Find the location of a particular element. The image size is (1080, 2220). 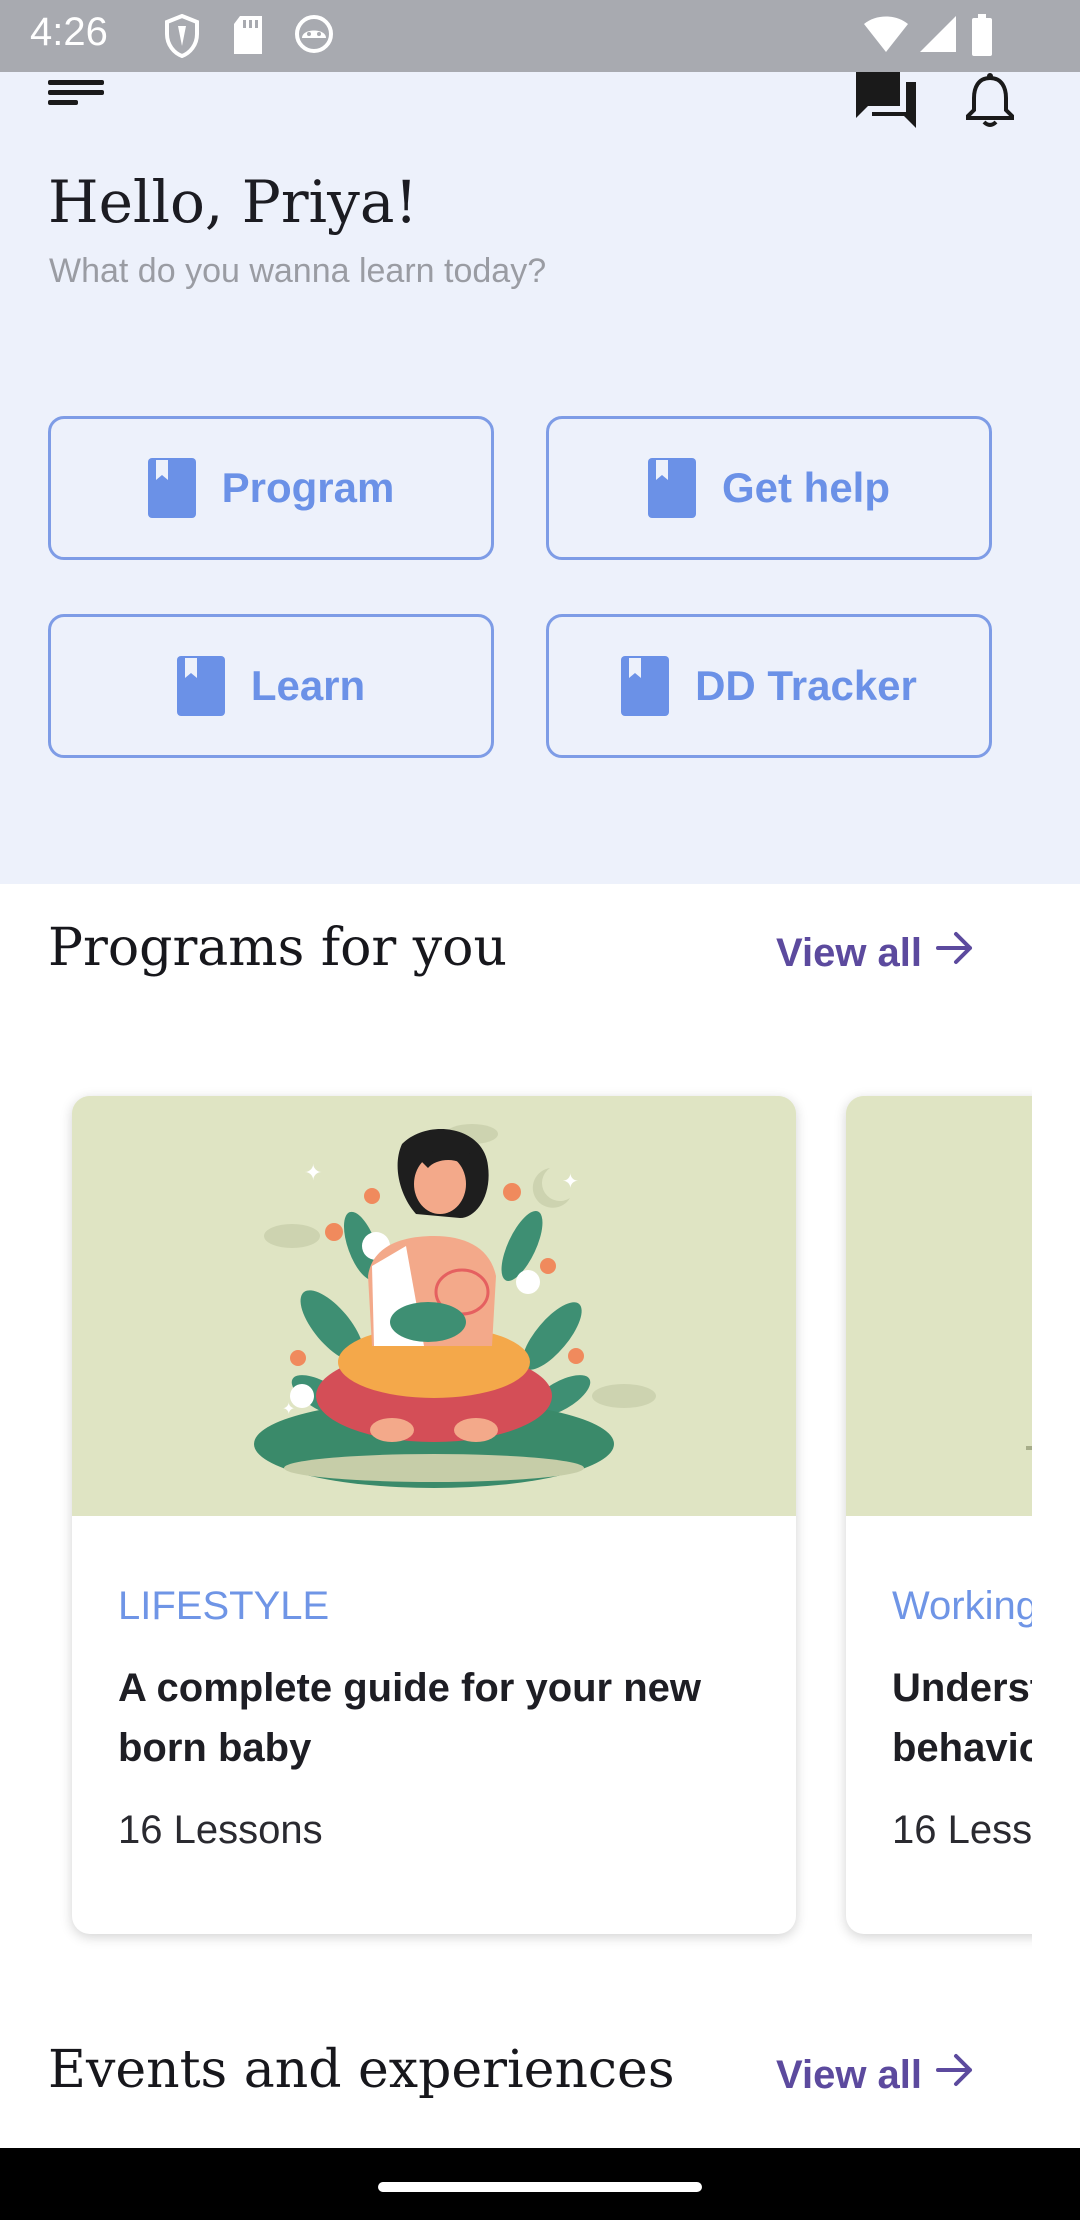

programs-view-all-link: View all is located at coordinates (876, 953).